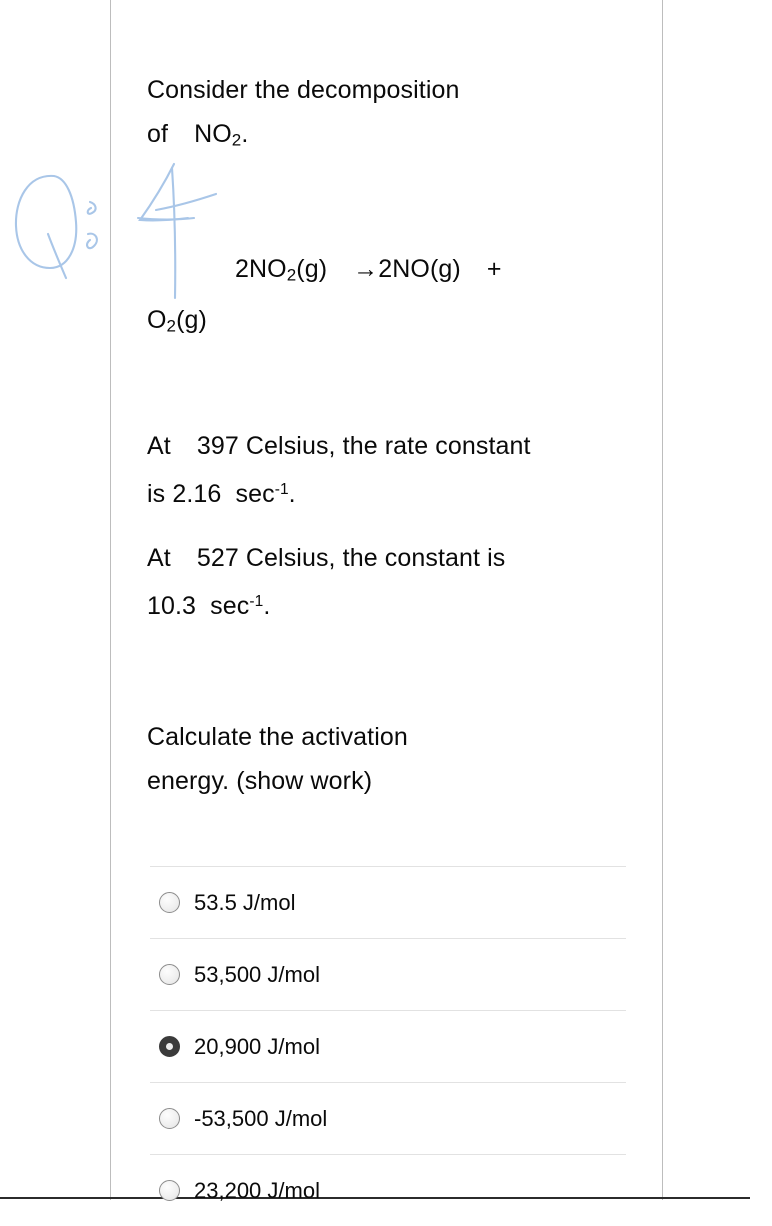 The height and width of the screenshot is (1226, 772). I want to click on answer-option-row: 20,900 J/mol, so click(388, 1046).